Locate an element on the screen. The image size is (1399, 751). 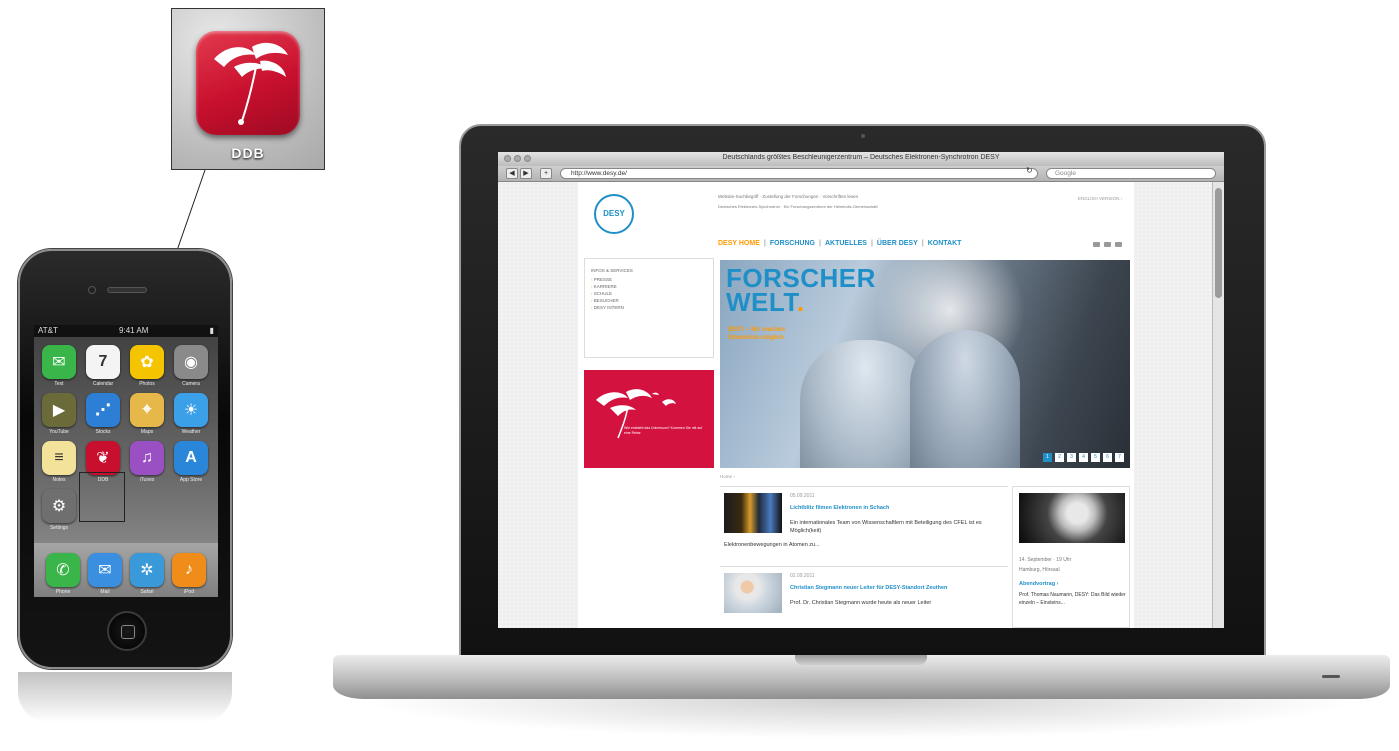
app-label: Text is located at coordinates (59, 384).